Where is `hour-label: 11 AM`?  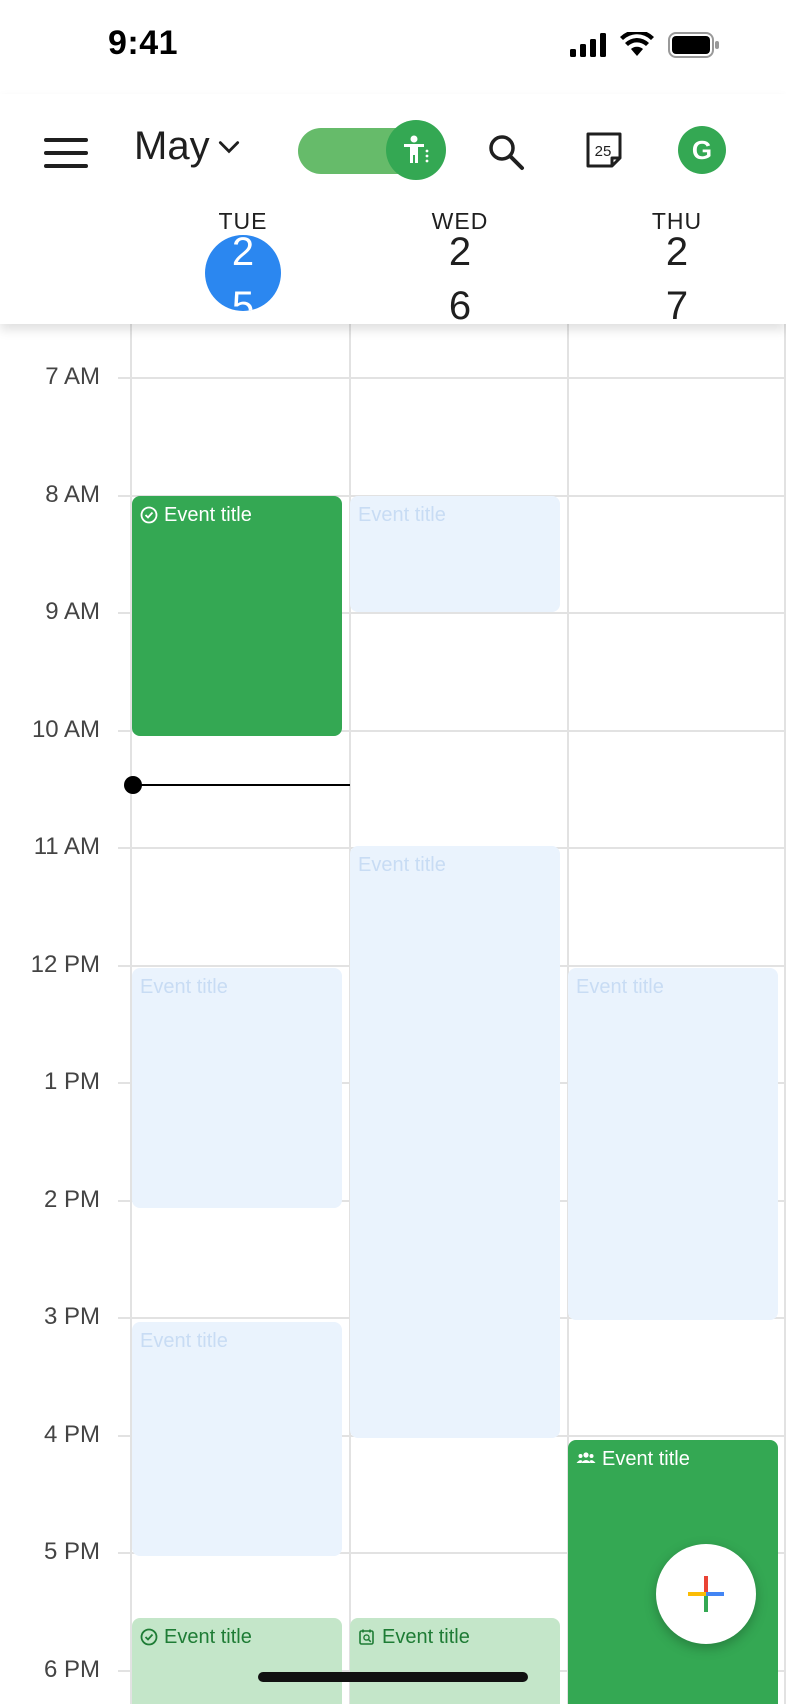
hour-label: 11 AM is located at coordinates (66, 846).